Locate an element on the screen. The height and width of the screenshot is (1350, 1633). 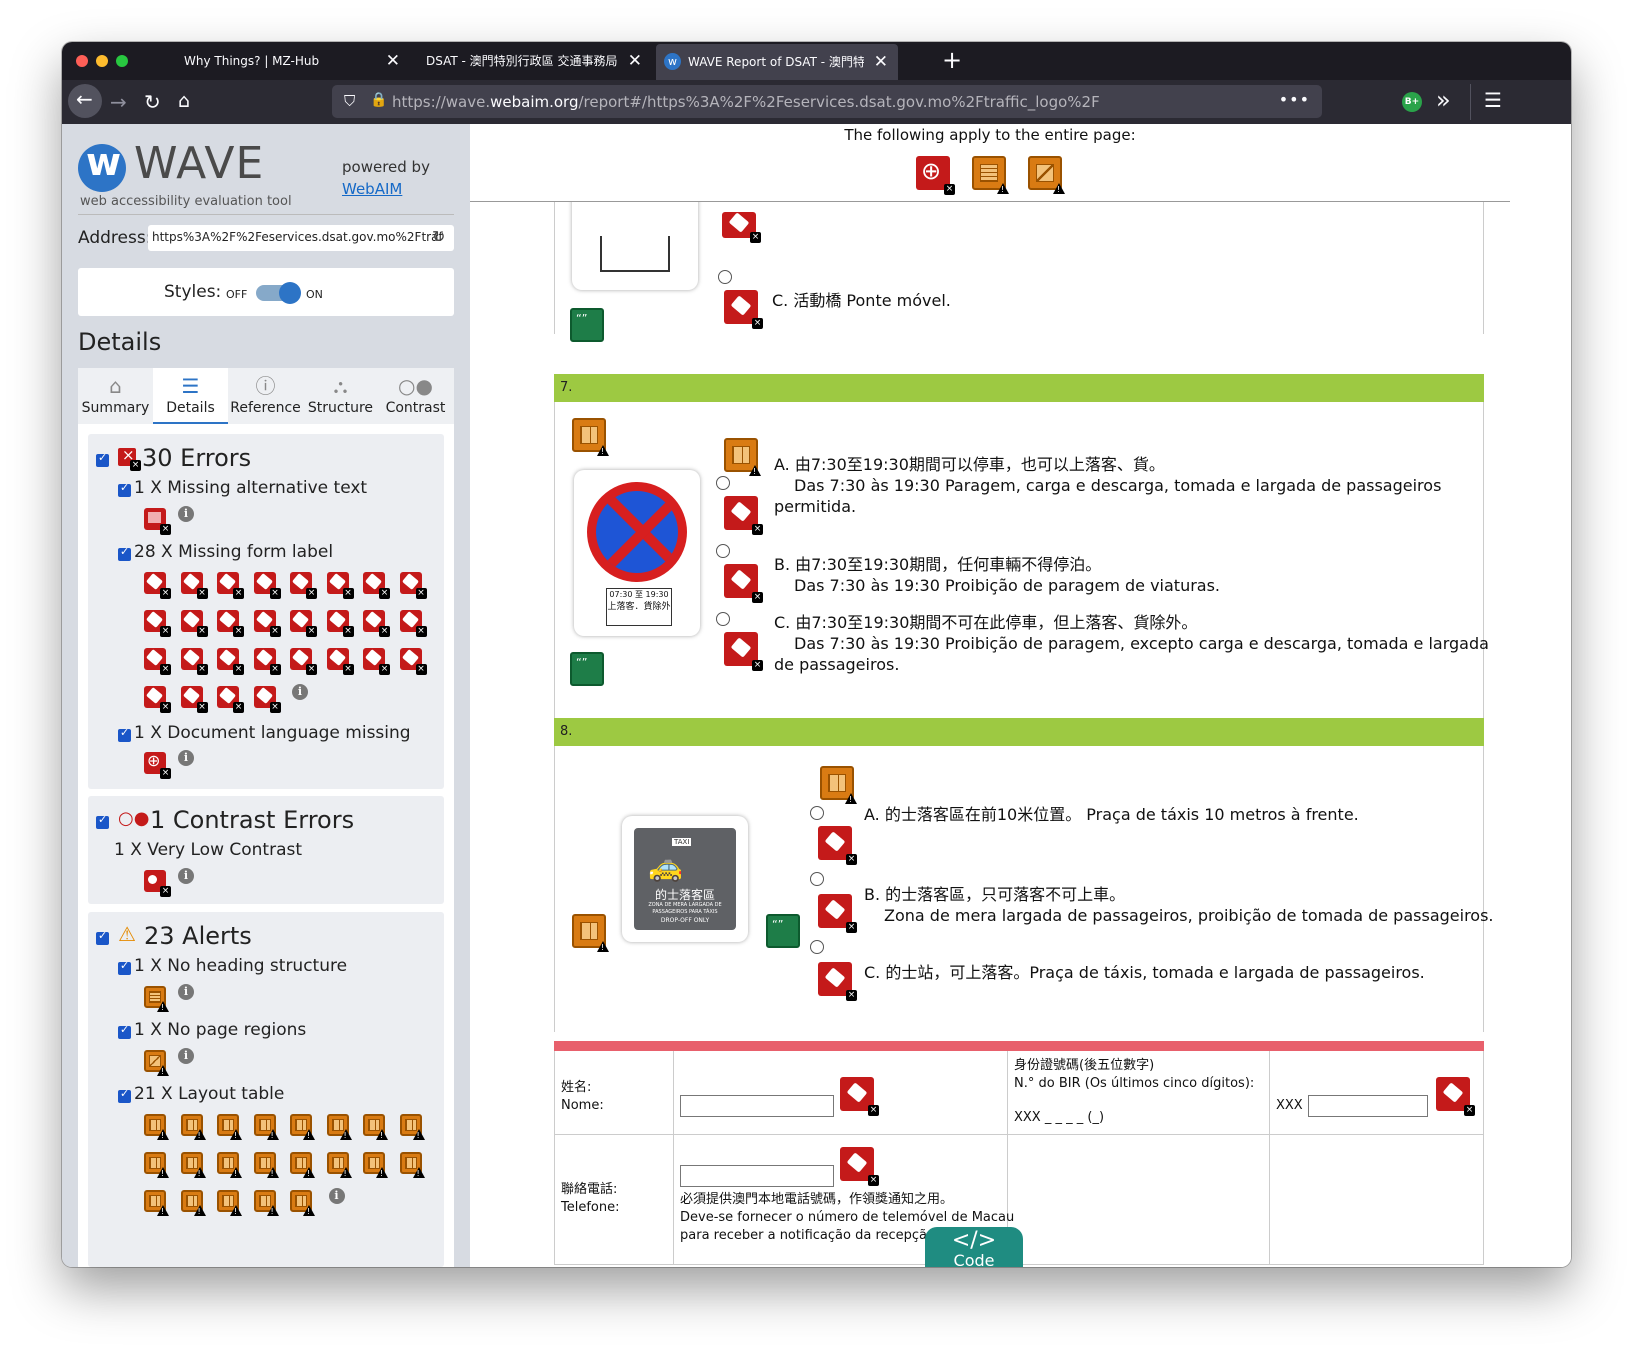
doc-lang-checkbox is located at coordinates (124, 734).